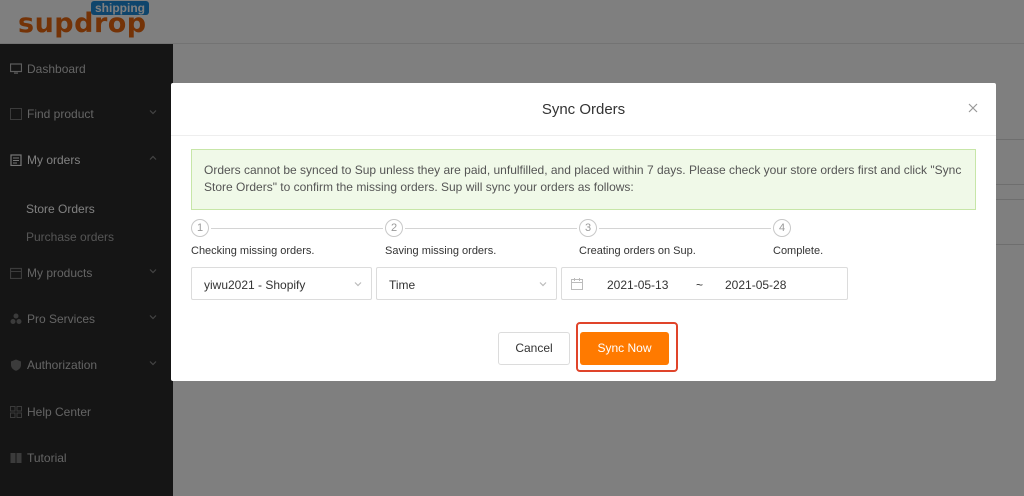 Image resolution: width=1024 pixels, height=496 pixels. Describe the element at coordinates (588, 228) in the screenshot. I see `step-number: 3` at that location.